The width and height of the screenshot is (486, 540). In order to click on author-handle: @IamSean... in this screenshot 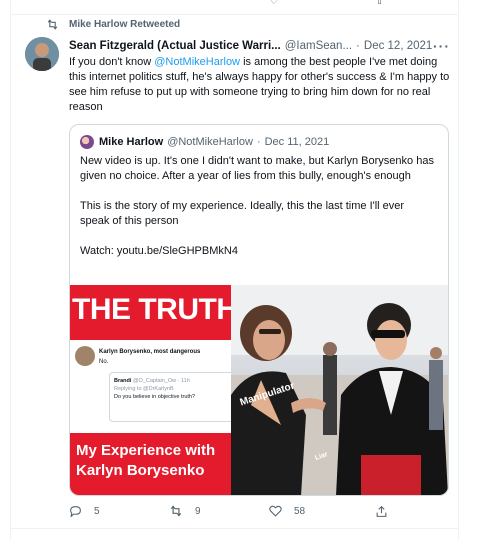, I will do `click(318, 46)`.